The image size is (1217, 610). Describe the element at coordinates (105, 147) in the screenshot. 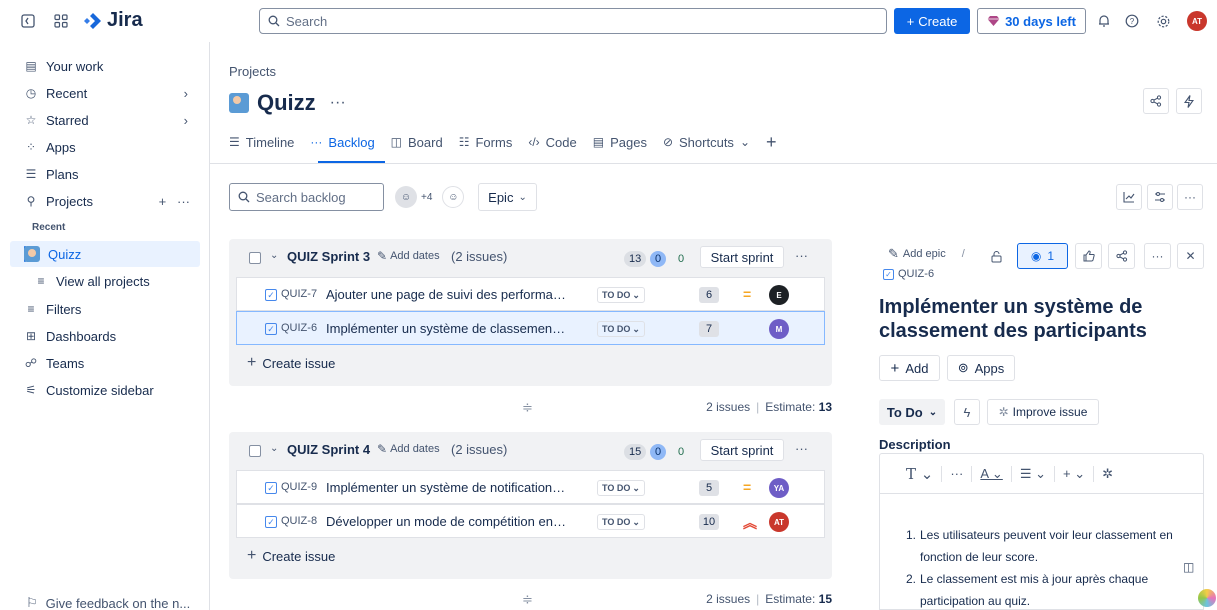

I see `sidebar-item-apps: ⁘ Apps` at that location.